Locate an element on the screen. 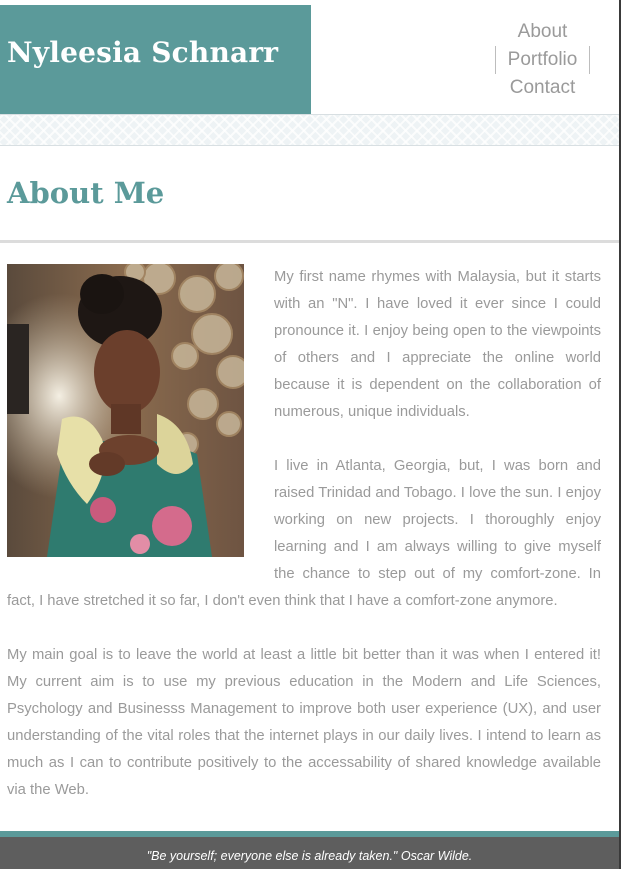  site-title: Nyleesia Schnarr is located at coordinates (143, 52).